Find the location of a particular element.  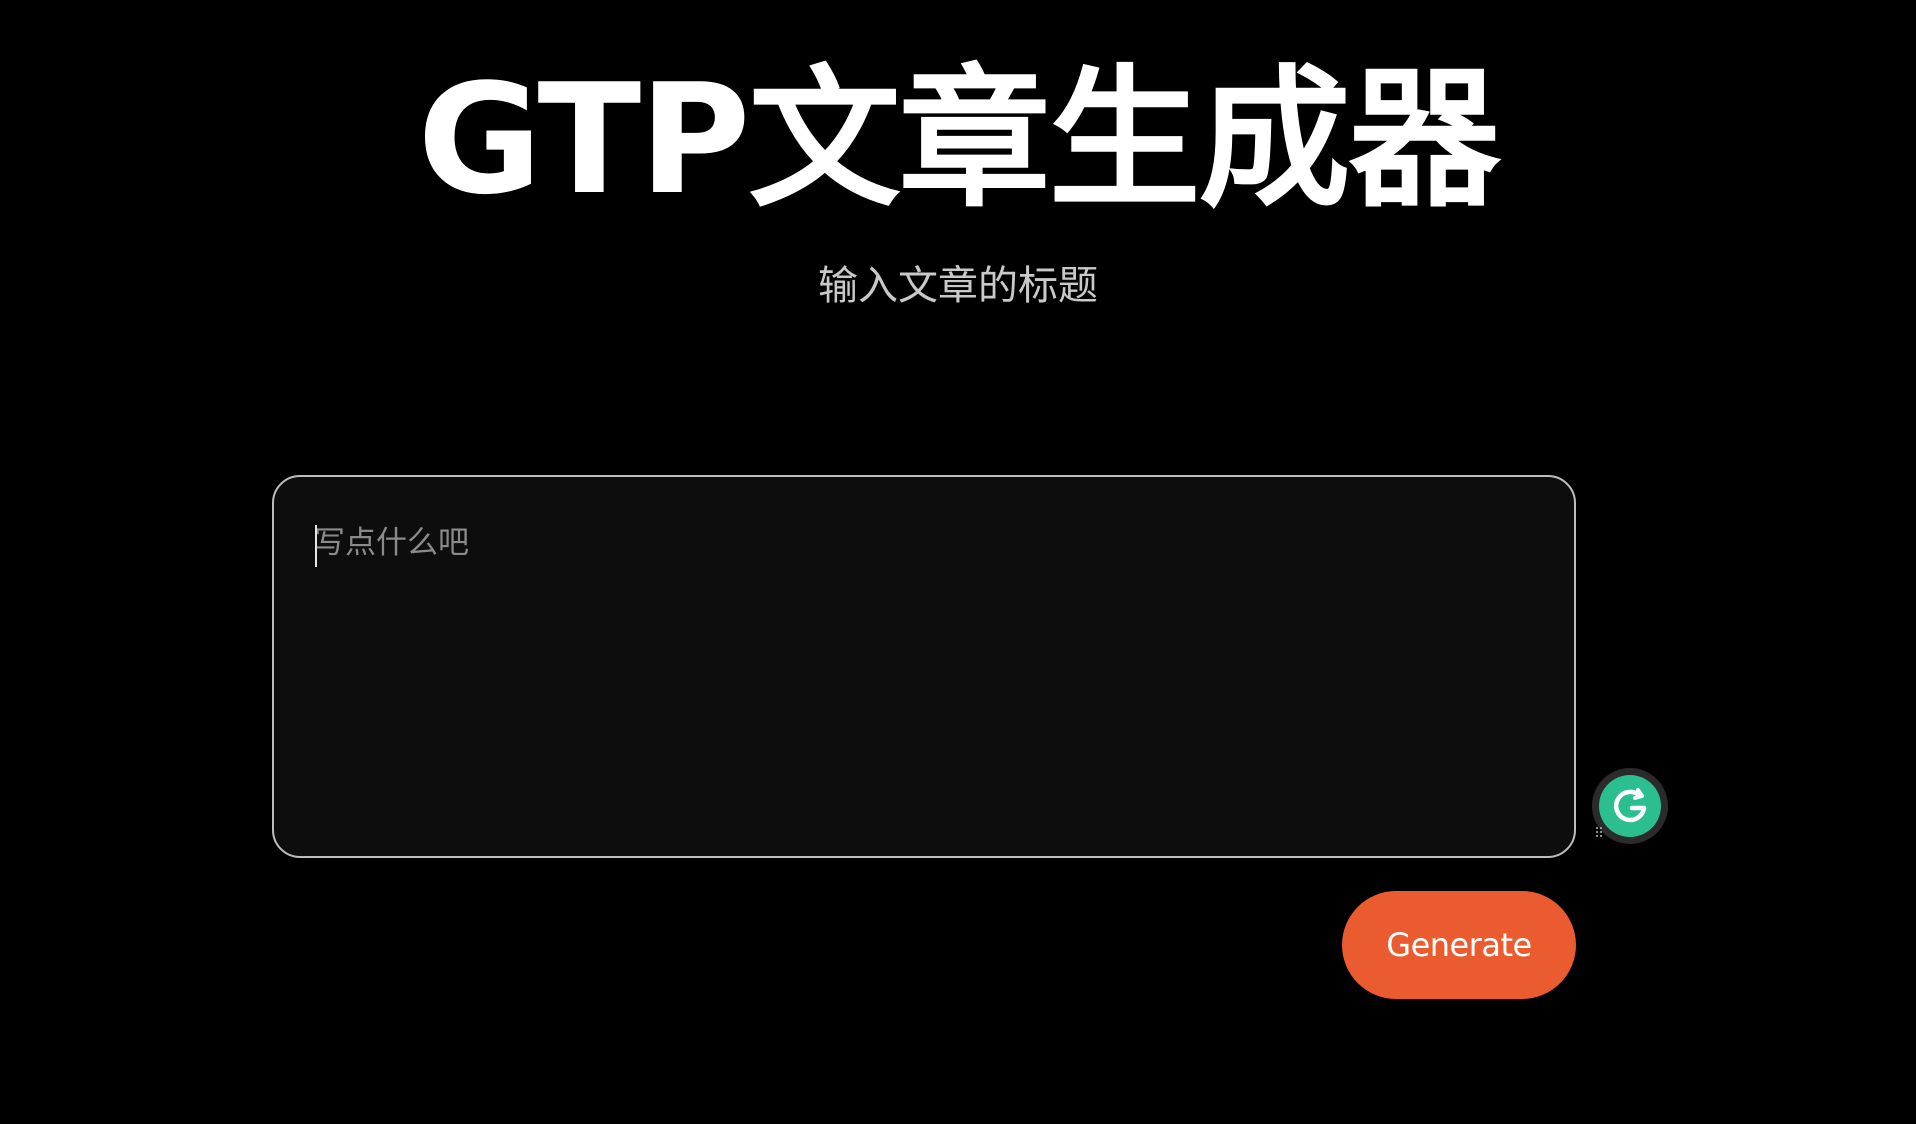

page-title: GTP文章生成器 is located at coordinates (958, 139).